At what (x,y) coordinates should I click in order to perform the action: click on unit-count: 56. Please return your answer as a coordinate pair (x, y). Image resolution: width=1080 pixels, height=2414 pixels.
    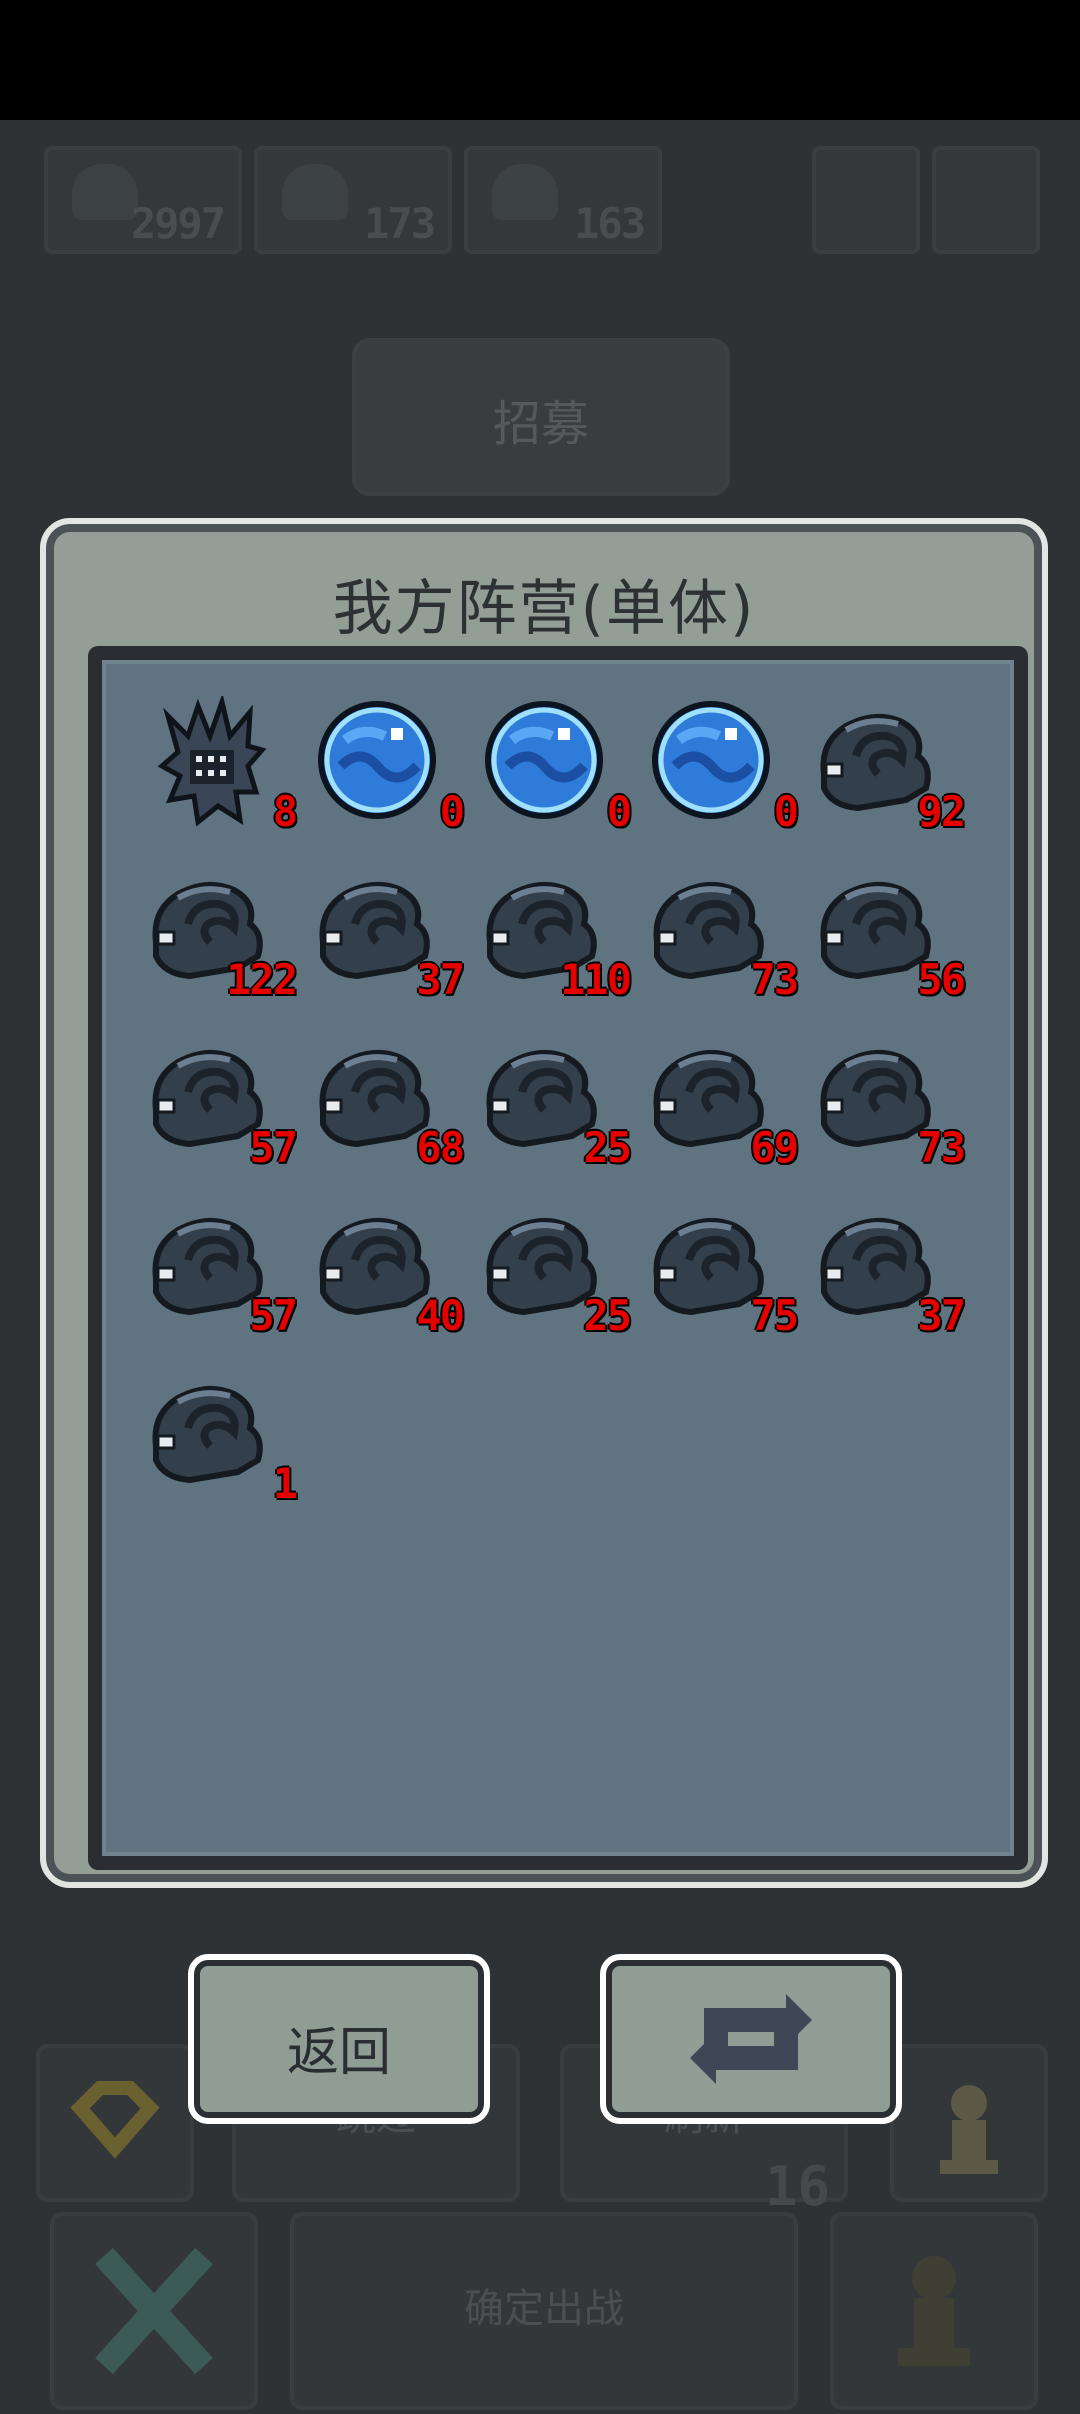
    Looking at the image, I should click on (941, 979).